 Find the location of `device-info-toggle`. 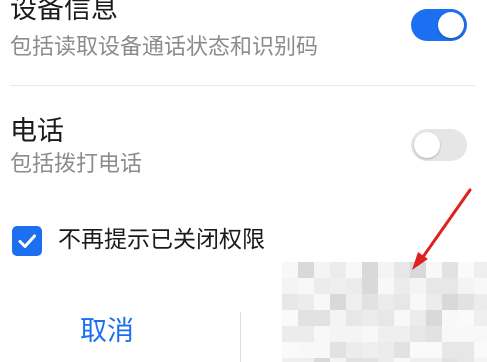

device-info-toggle is located at coordinates (439, 25).